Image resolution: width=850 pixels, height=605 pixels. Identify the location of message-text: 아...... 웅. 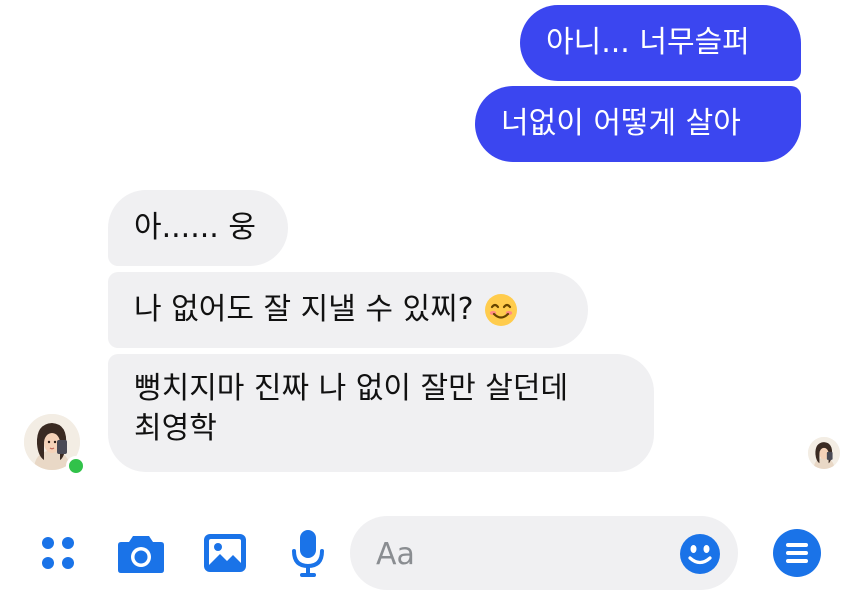
(195, 227).